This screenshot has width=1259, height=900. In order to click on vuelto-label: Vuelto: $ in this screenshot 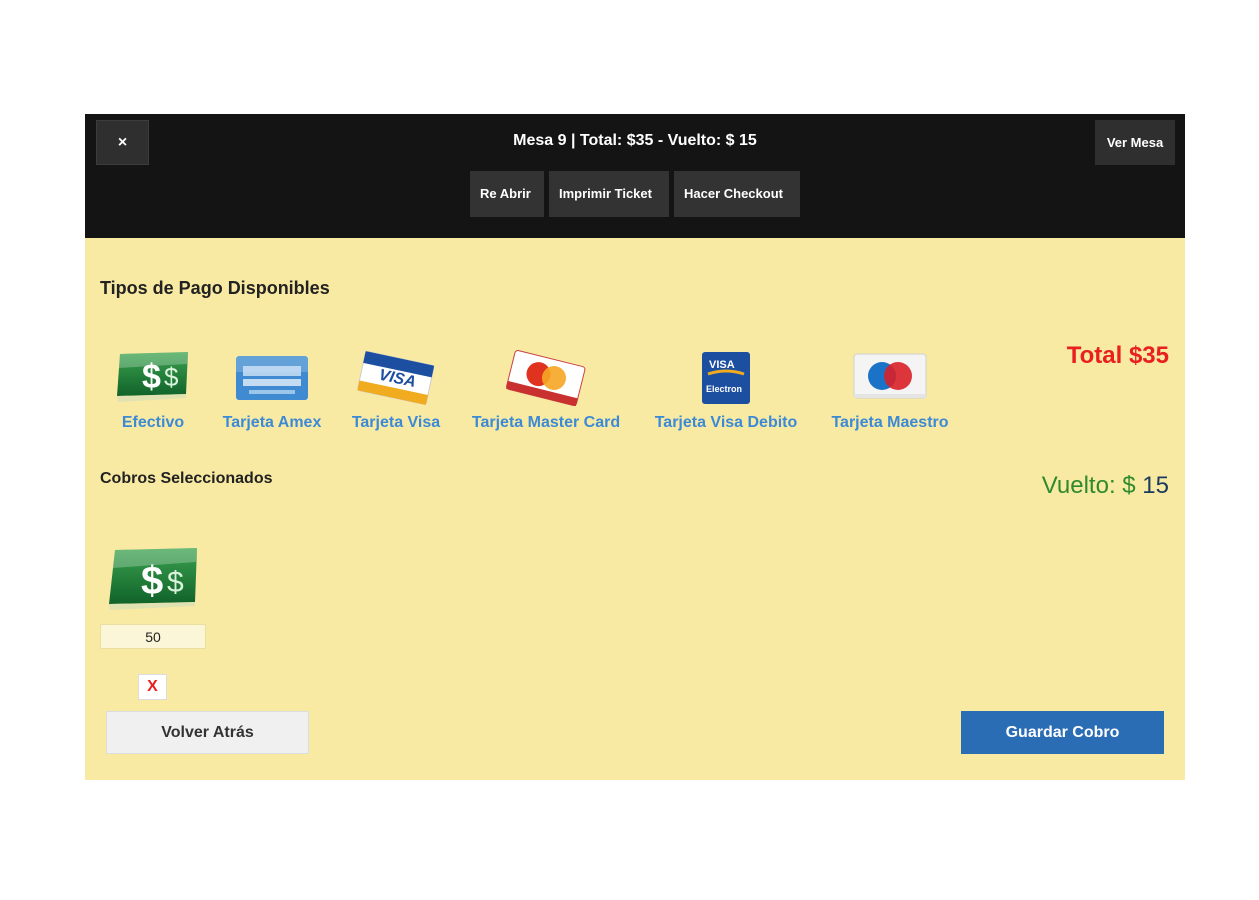, I will do `click(1088, 485)`.